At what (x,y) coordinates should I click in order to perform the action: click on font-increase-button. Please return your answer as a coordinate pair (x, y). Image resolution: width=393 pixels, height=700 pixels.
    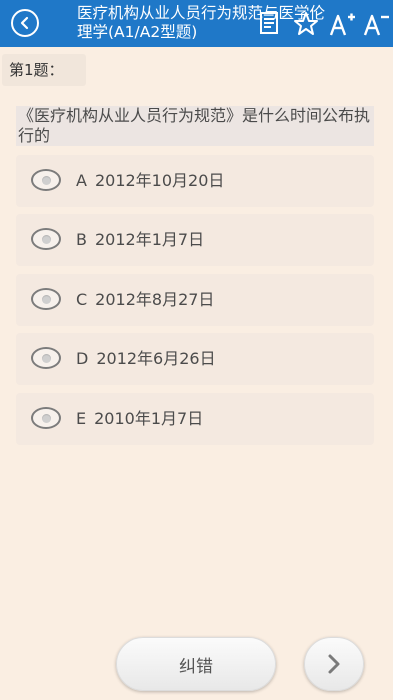
    Looking at the image, I should click on (342, 24).